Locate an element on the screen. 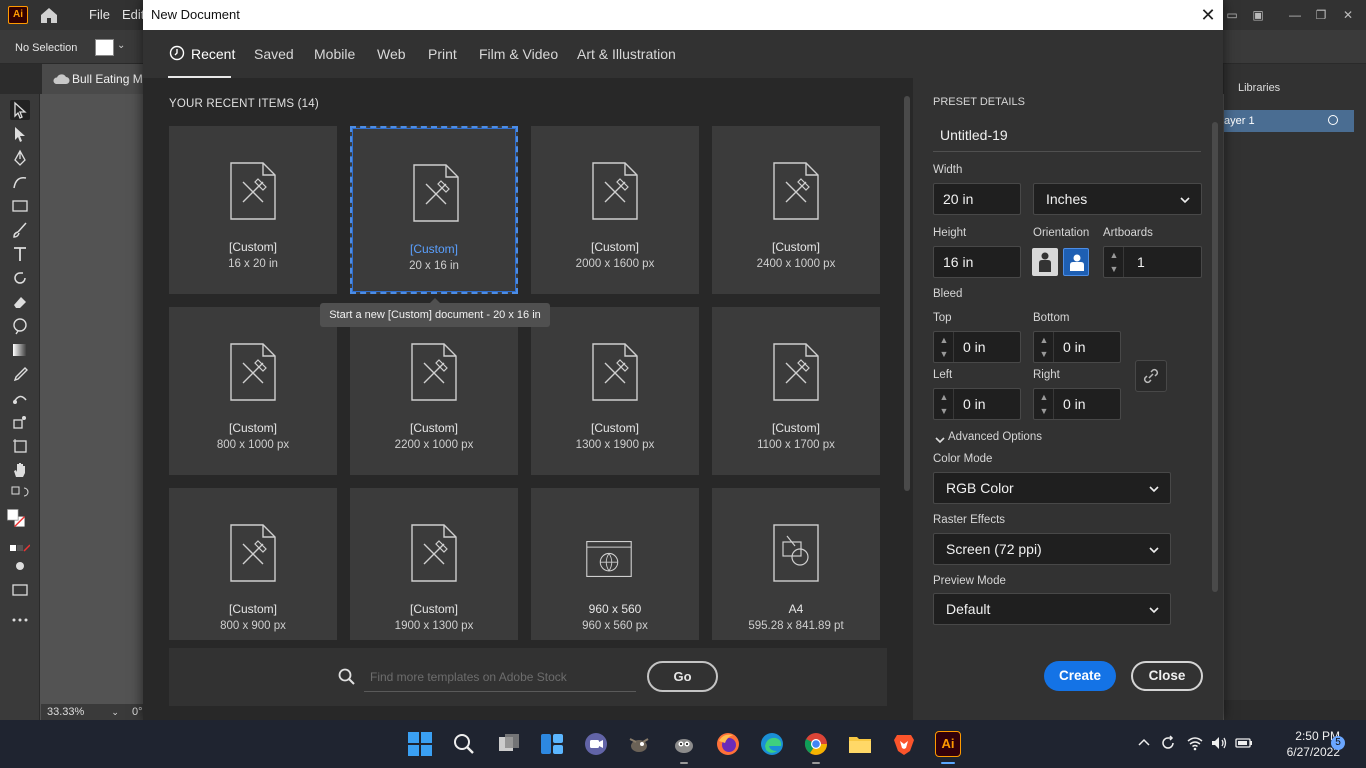 This screenshot has width=1366, height=768. swap-colors-icon is located at coordinates (20, 494).